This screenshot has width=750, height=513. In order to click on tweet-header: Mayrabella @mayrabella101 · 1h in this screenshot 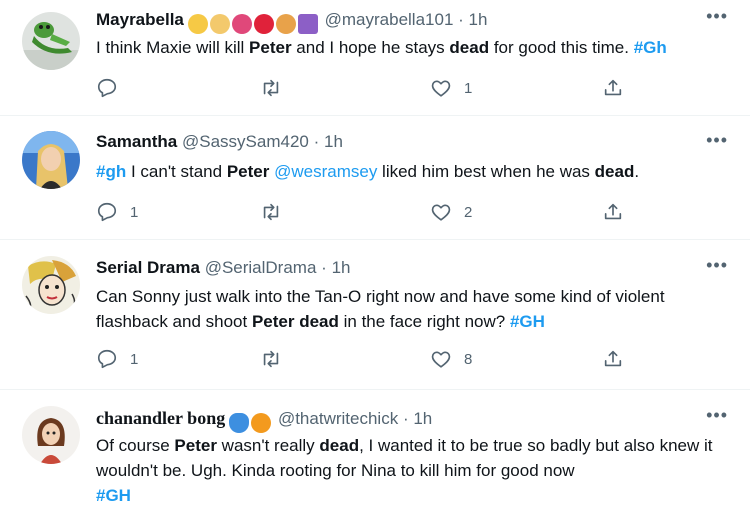, I will do `click(409, 21)`.